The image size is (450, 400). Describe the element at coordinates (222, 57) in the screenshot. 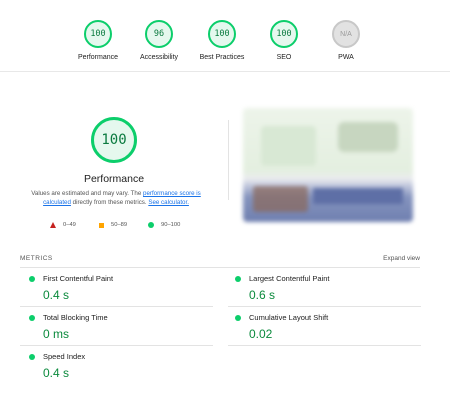

I see `gauge-best-practices-label: Best Practices` at that location.